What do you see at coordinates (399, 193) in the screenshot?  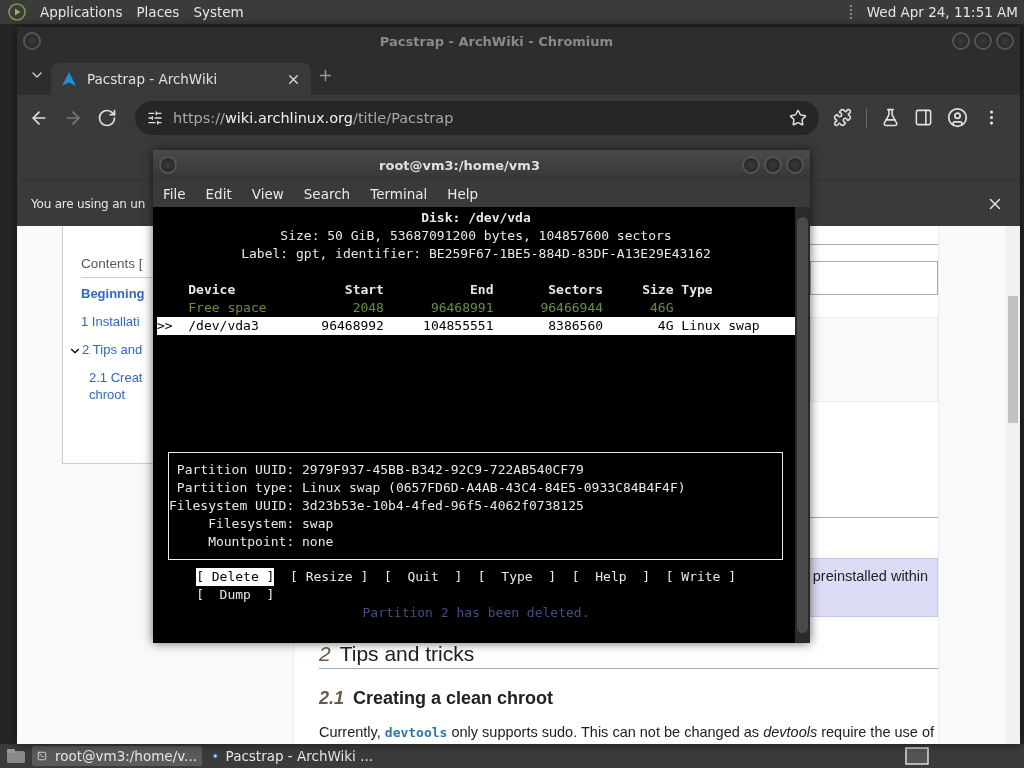 I see `menu-item: Terminal` at bounding box center [399, 193].